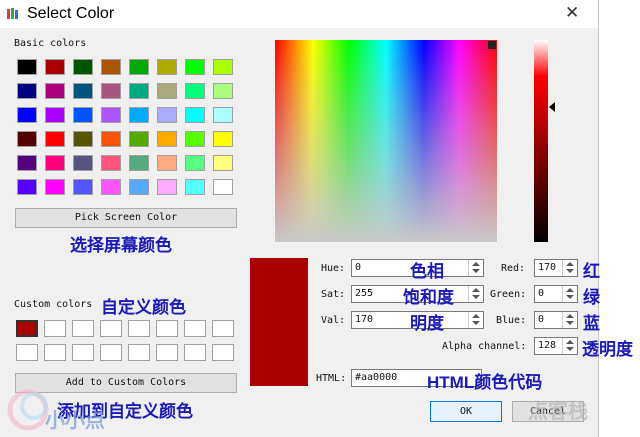  I want to click on pick-screen-color-button: Pick Screen Color, so click(126, 218).